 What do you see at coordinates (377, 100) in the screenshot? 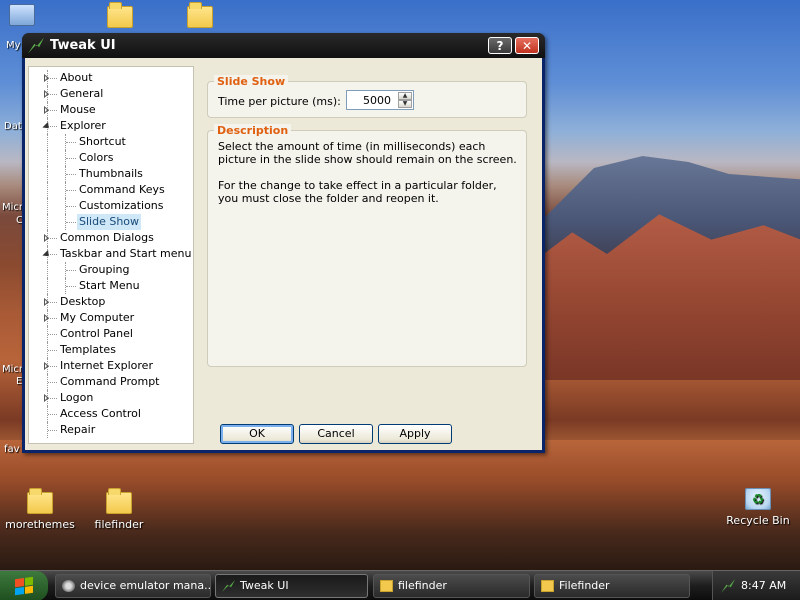
I see `time-per-picture-value: 5000` at bounding box center [377, 100].